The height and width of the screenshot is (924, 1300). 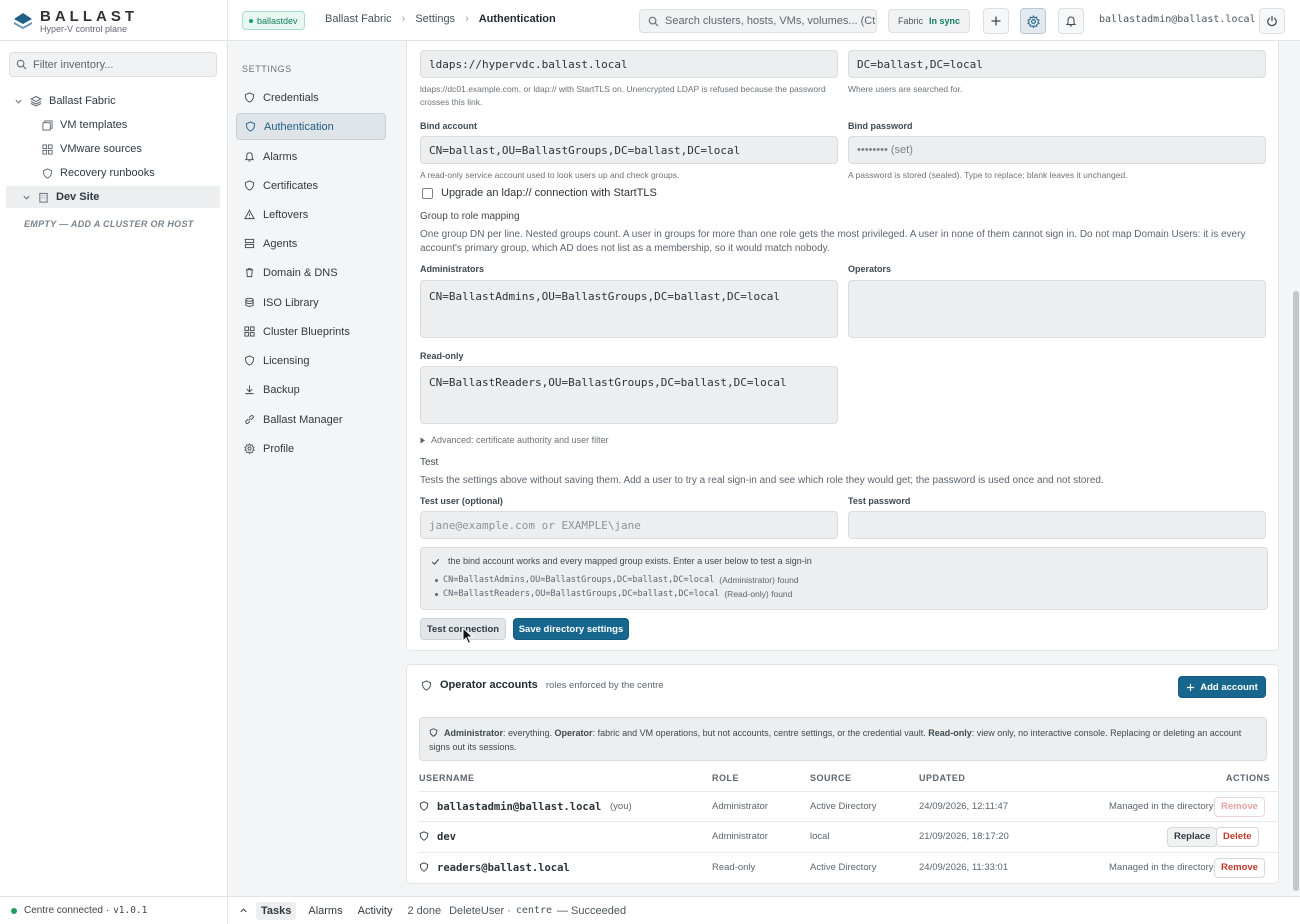 What do you see at coordinates (249, 419) in the screenshot?
I see `link-icon` at bounding box center [249, 419].